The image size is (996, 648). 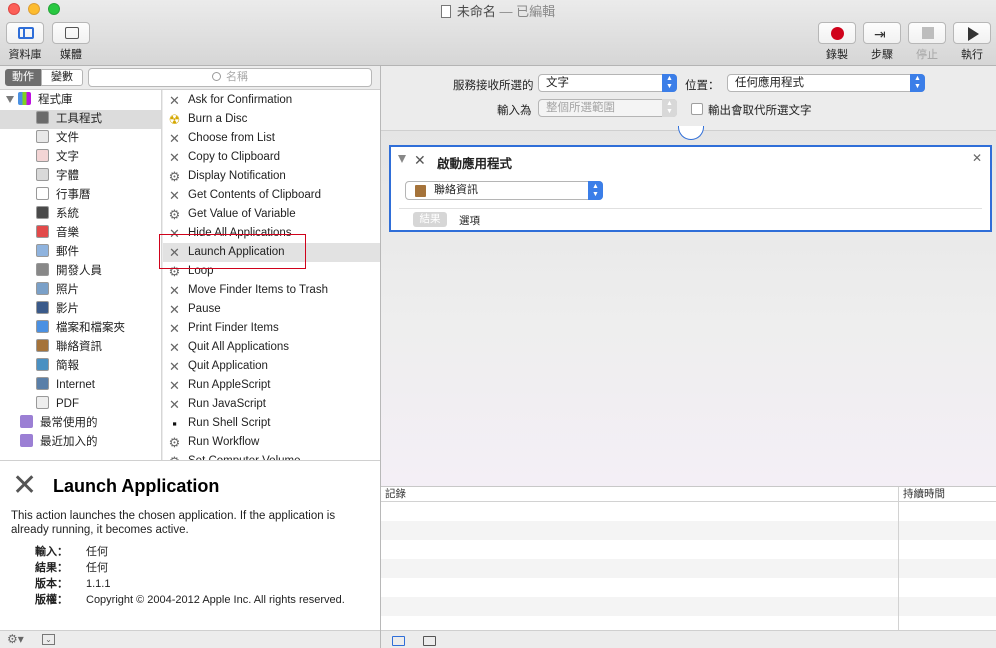 What do you see at coordinates (429, 641) in the screenshot?
I see `variables-view-icon` at bounding box center [429, 641].